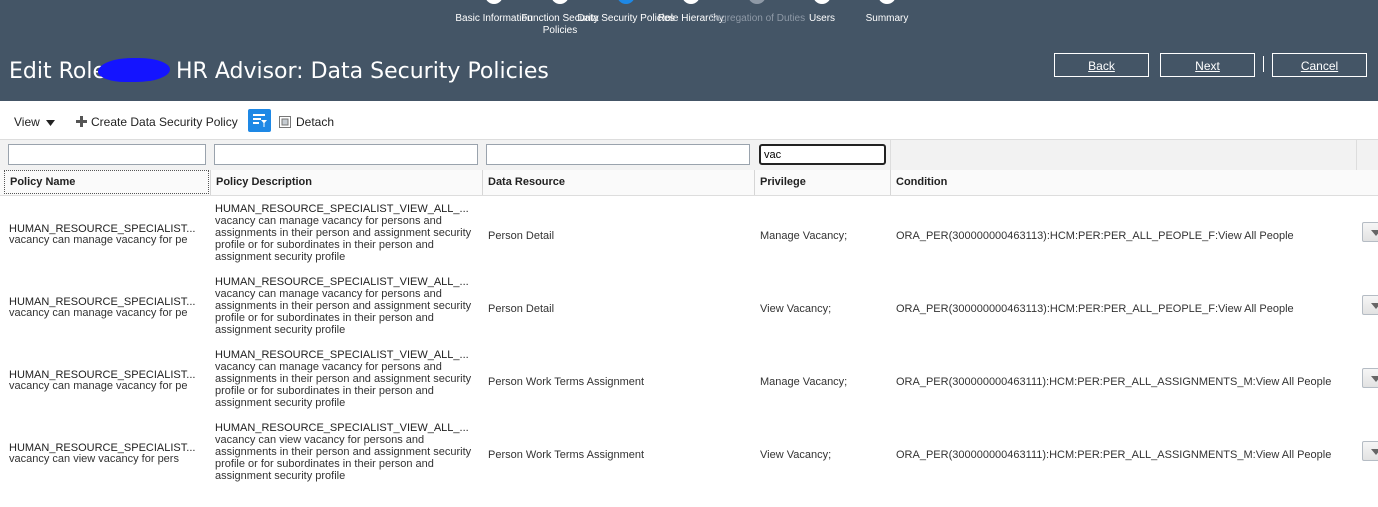 This screenshot has width=1378, height=507. I want to click on train-stop-disabled-icon, so click(757, 2).